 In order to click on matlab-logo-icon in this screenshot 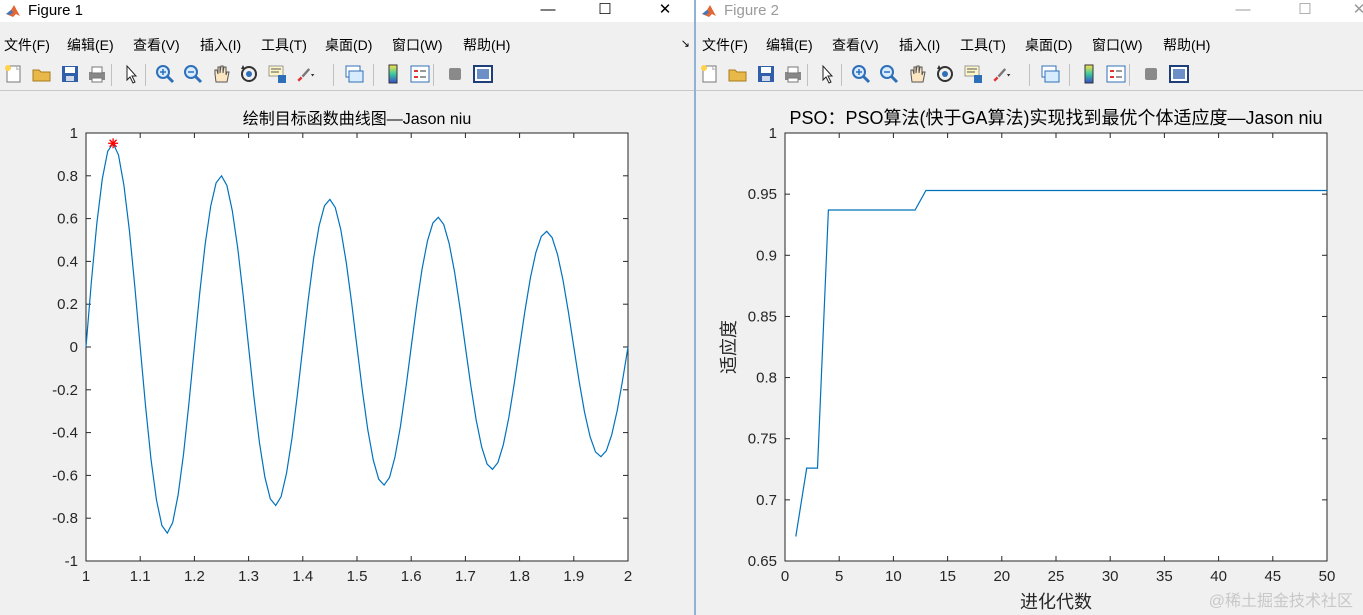, I will do `click(13, 11)`.